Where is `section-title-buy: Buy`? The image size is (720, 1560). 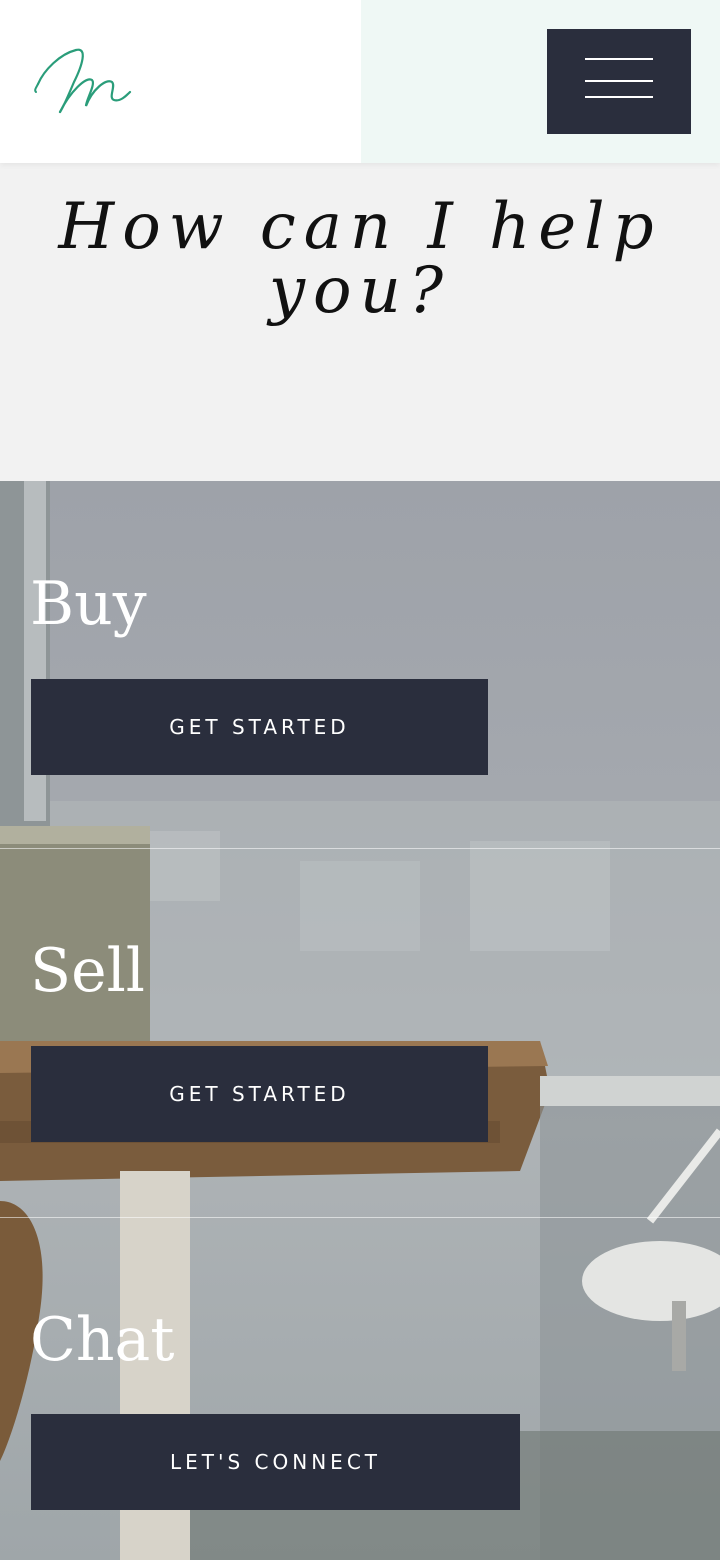 section-title-buy: Buy is located at coordinates (88, 604).